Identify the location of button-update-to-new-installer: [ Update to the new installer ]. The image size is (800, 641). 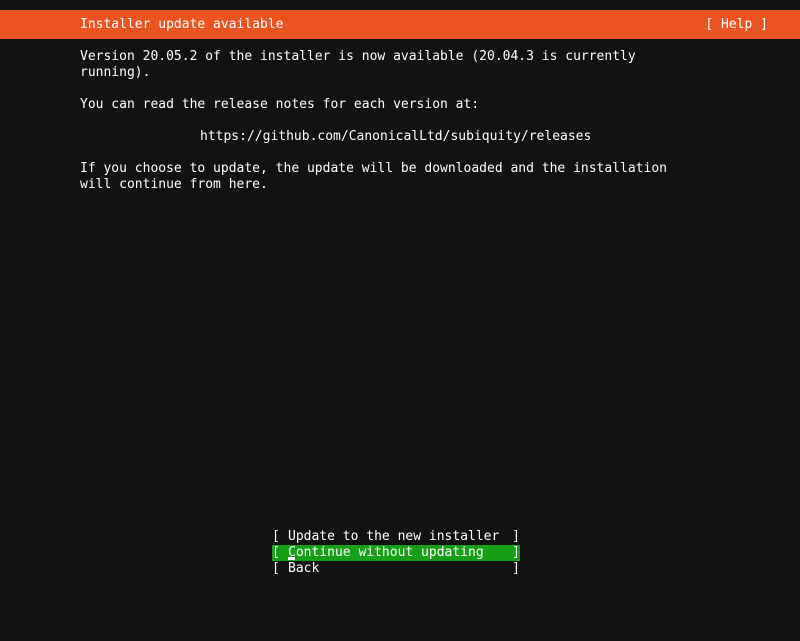
(396, 537).